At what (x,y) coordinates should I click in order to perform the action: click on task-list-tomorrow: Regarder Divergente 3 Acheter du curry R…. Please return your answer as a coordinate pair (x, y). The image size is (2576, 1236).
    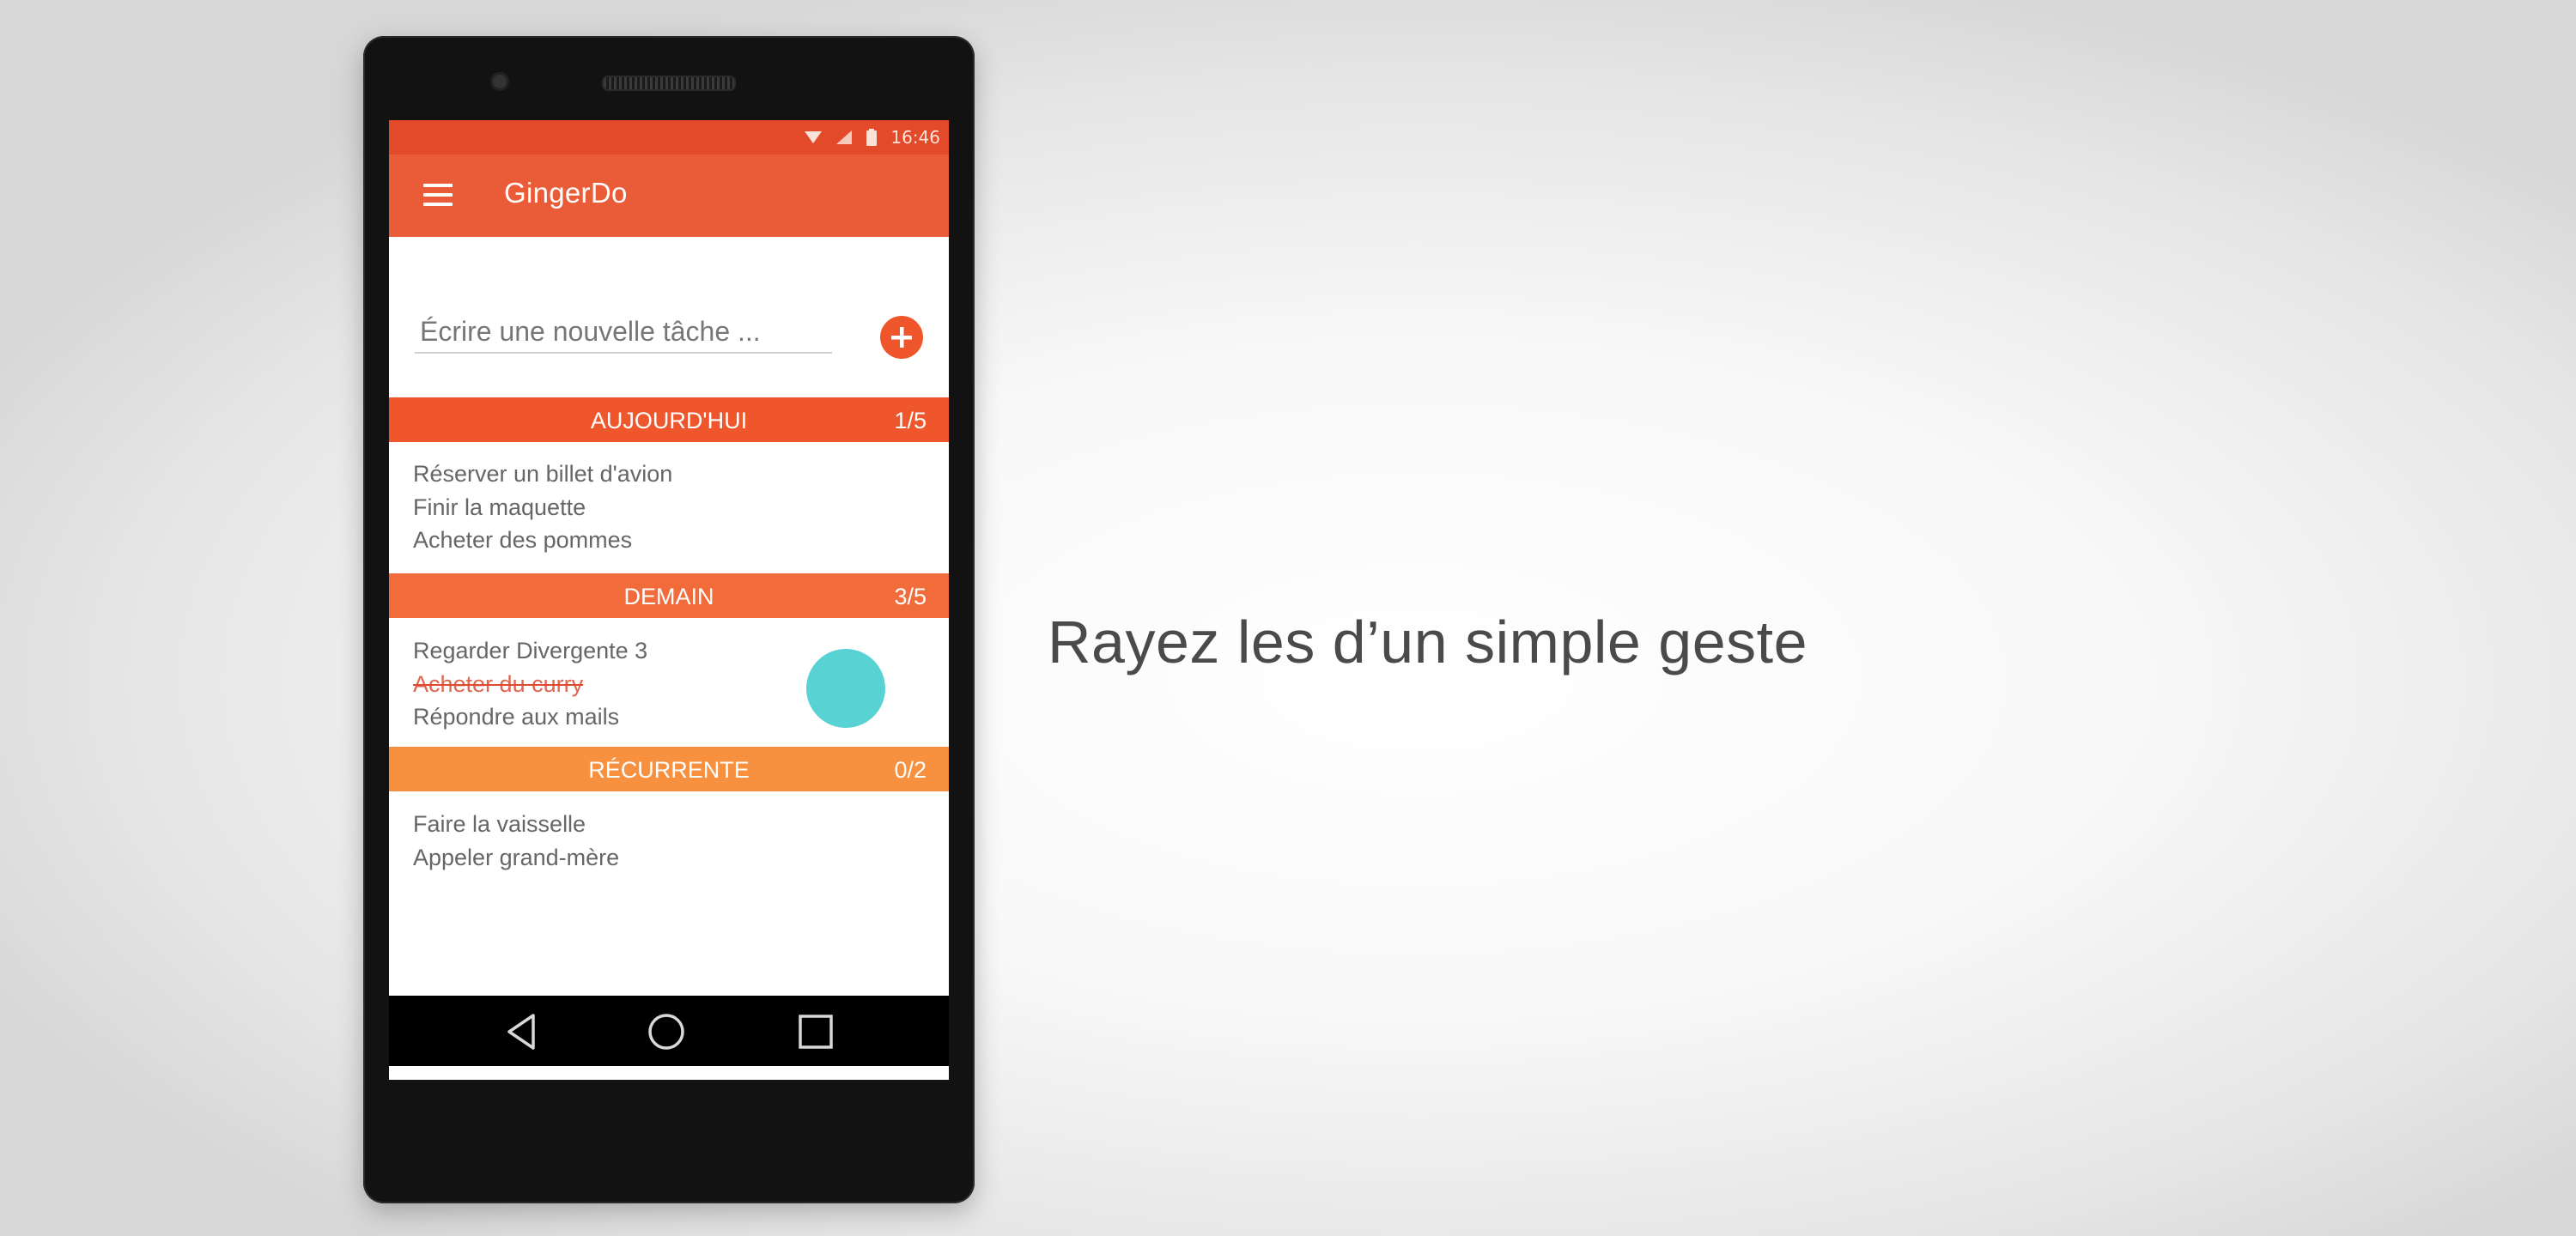
    Looking at the image, I should click on (530, 684).